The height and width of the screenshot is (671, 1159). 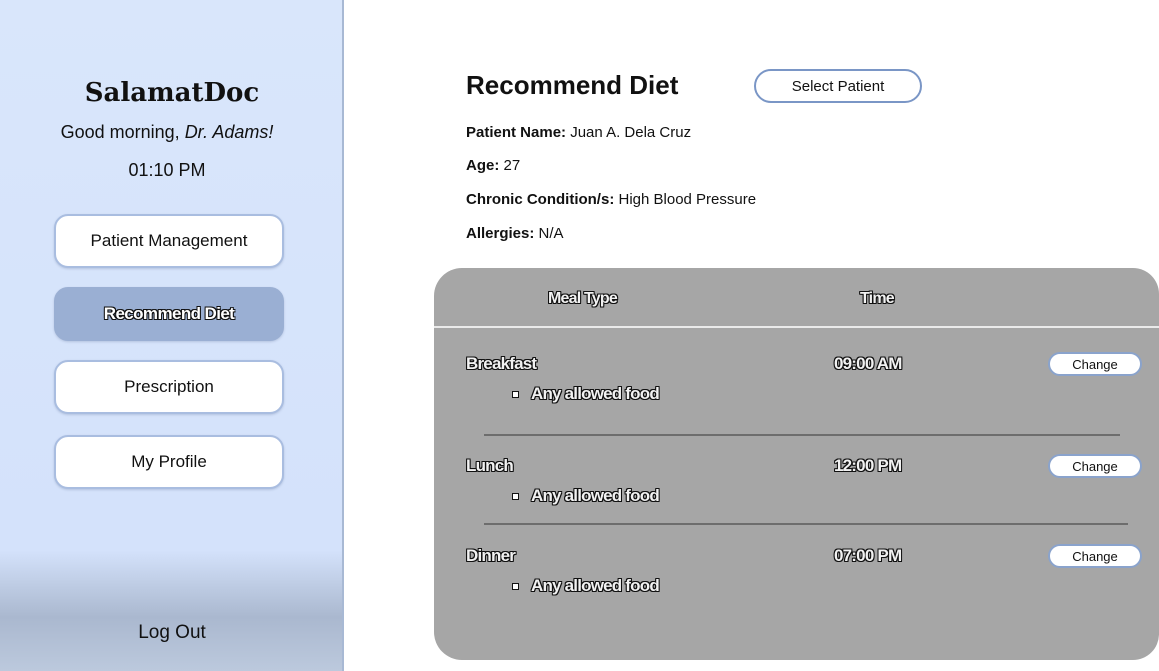 What do you see at coordinates (172, 633) in the screenshot?
I see `logout-button: Log Out` at bounding box center [172, 633].